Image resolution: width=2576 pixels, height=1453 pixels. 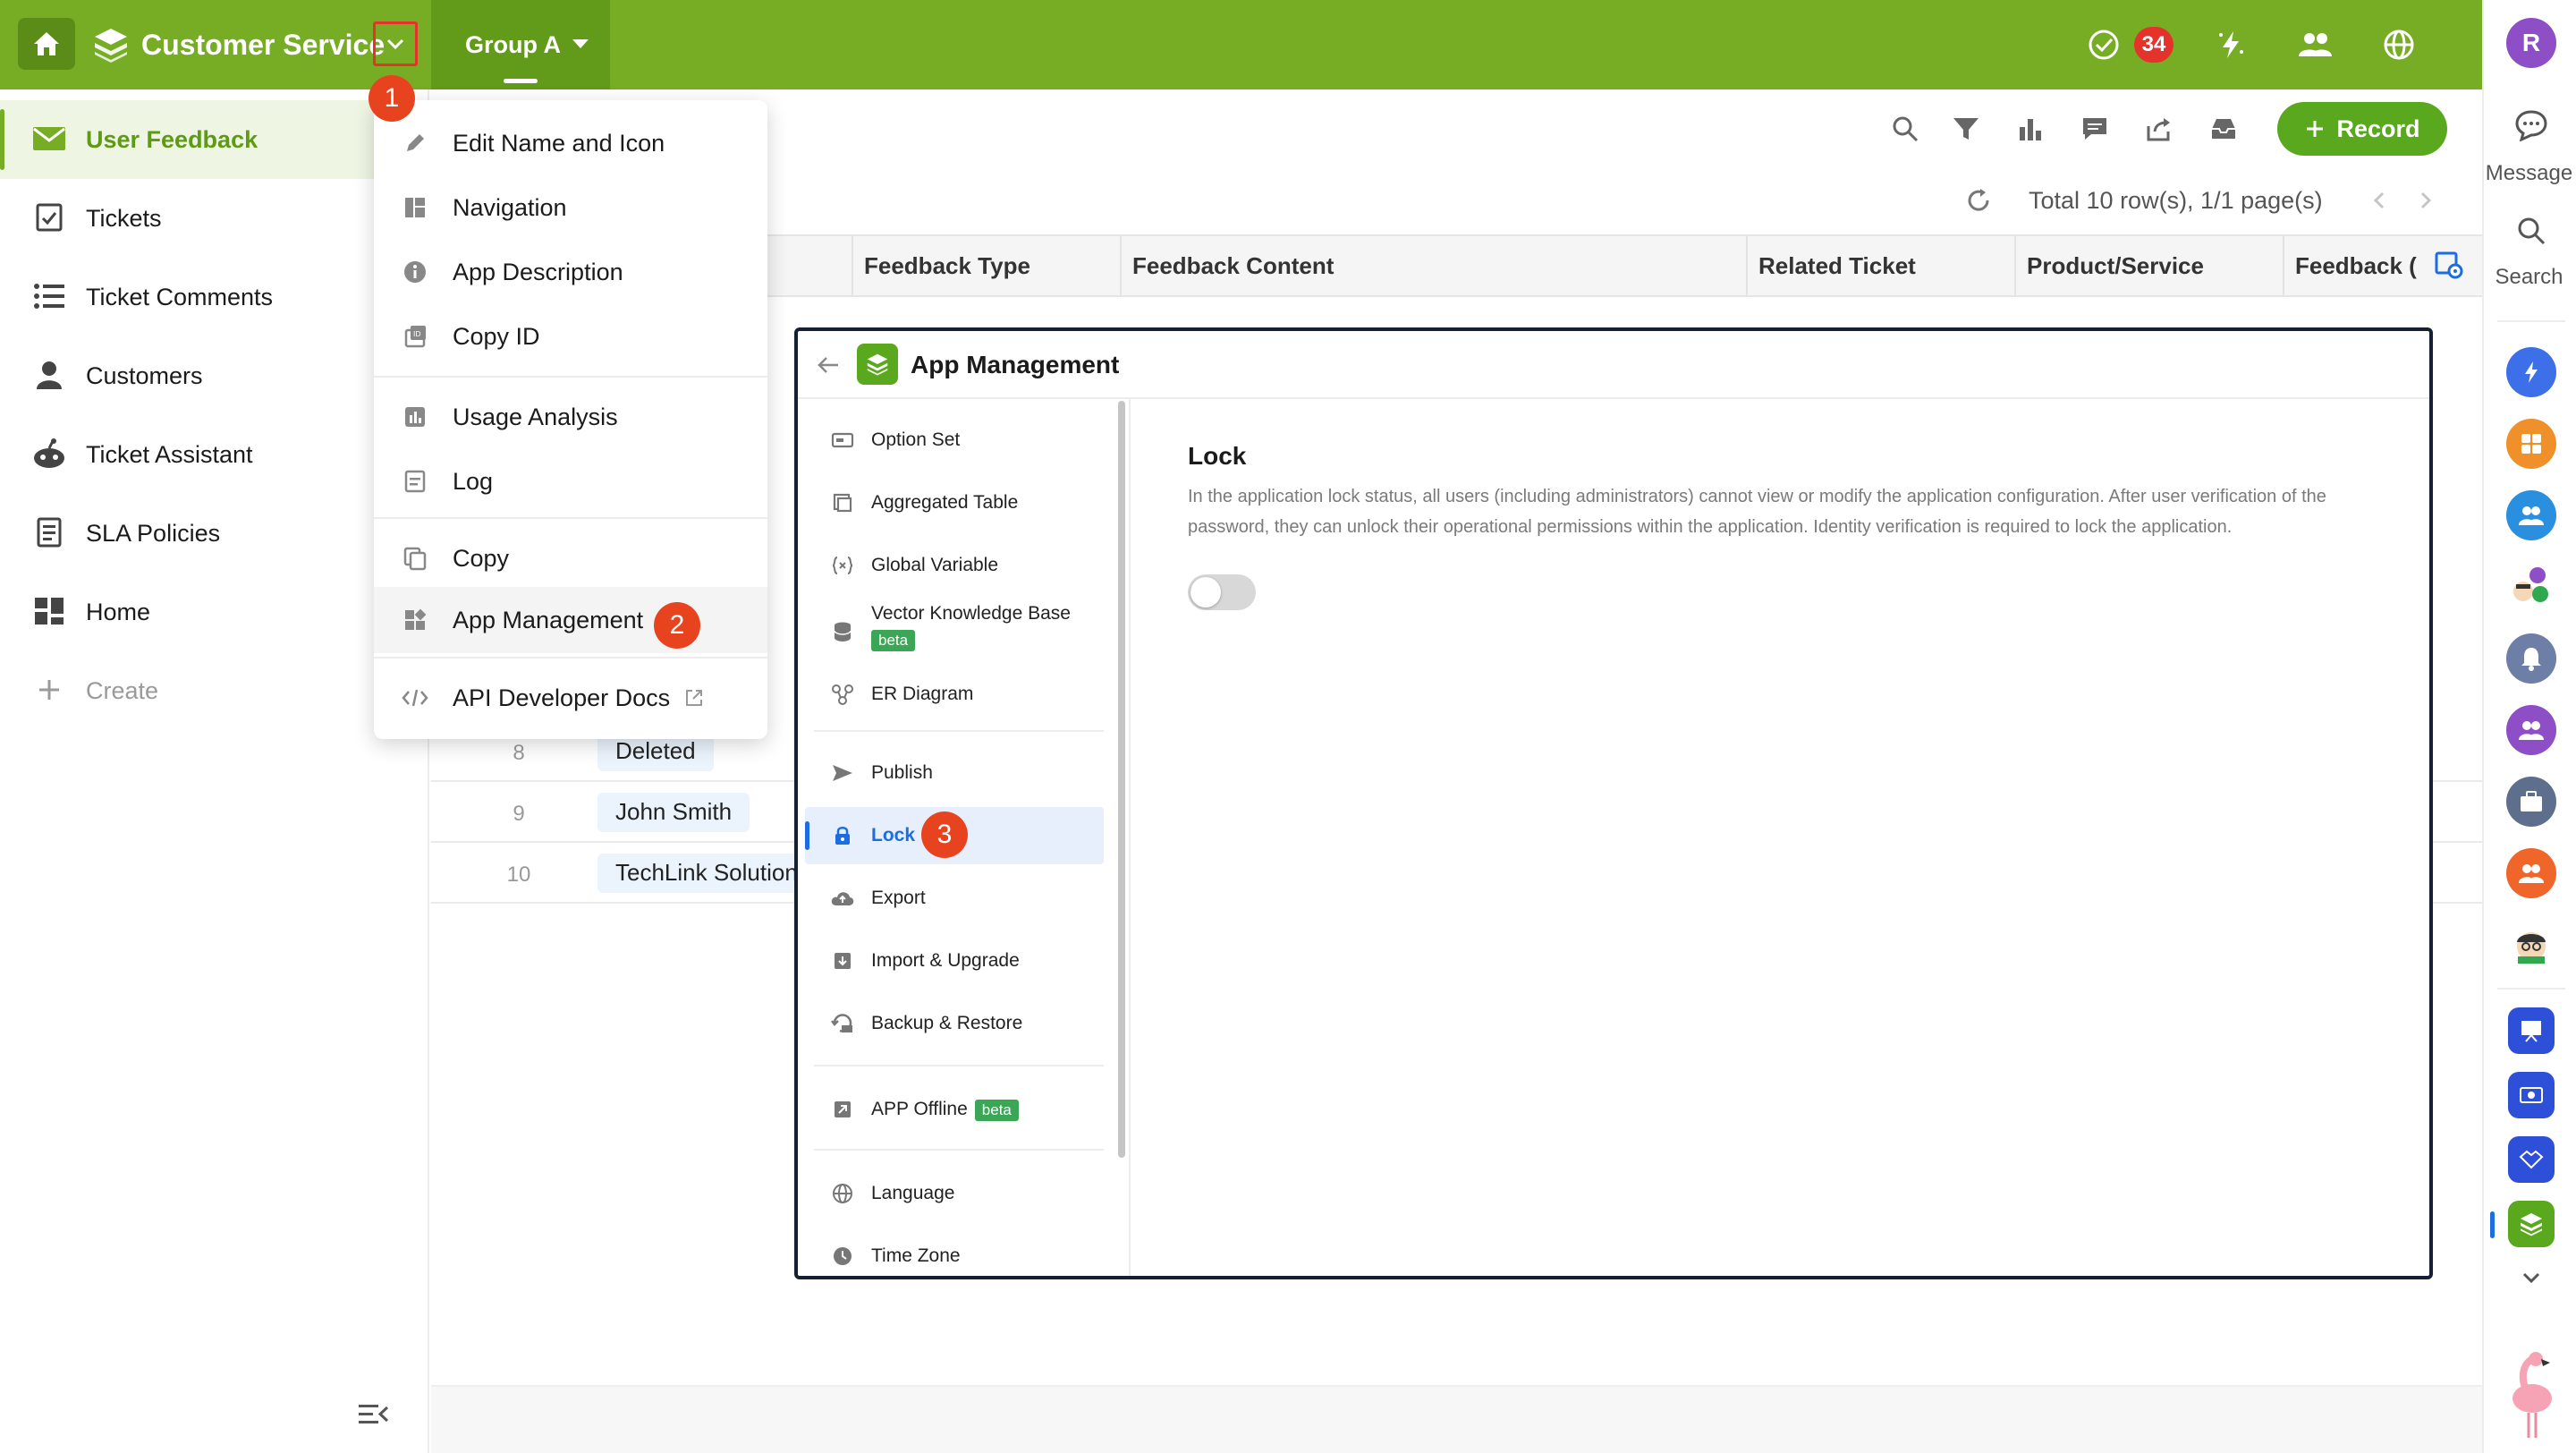 What do you see at coordinates (2148, 265) in the screenshot?
I see `column-header-product-service: Product/Service` at bounding box center [2148, 265].